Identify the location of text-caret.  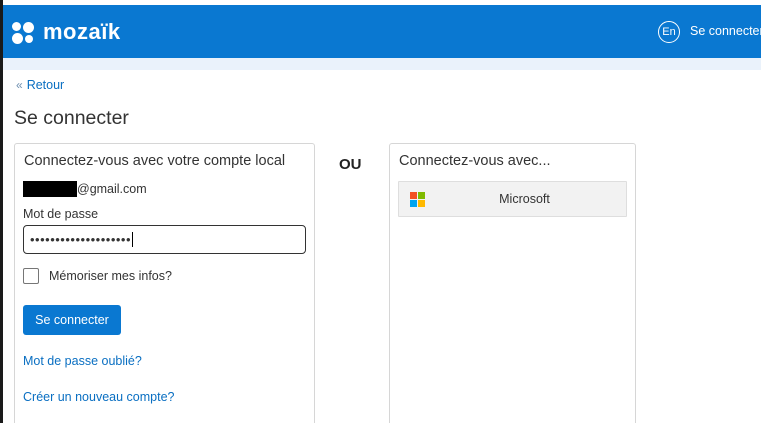
(133, 239).